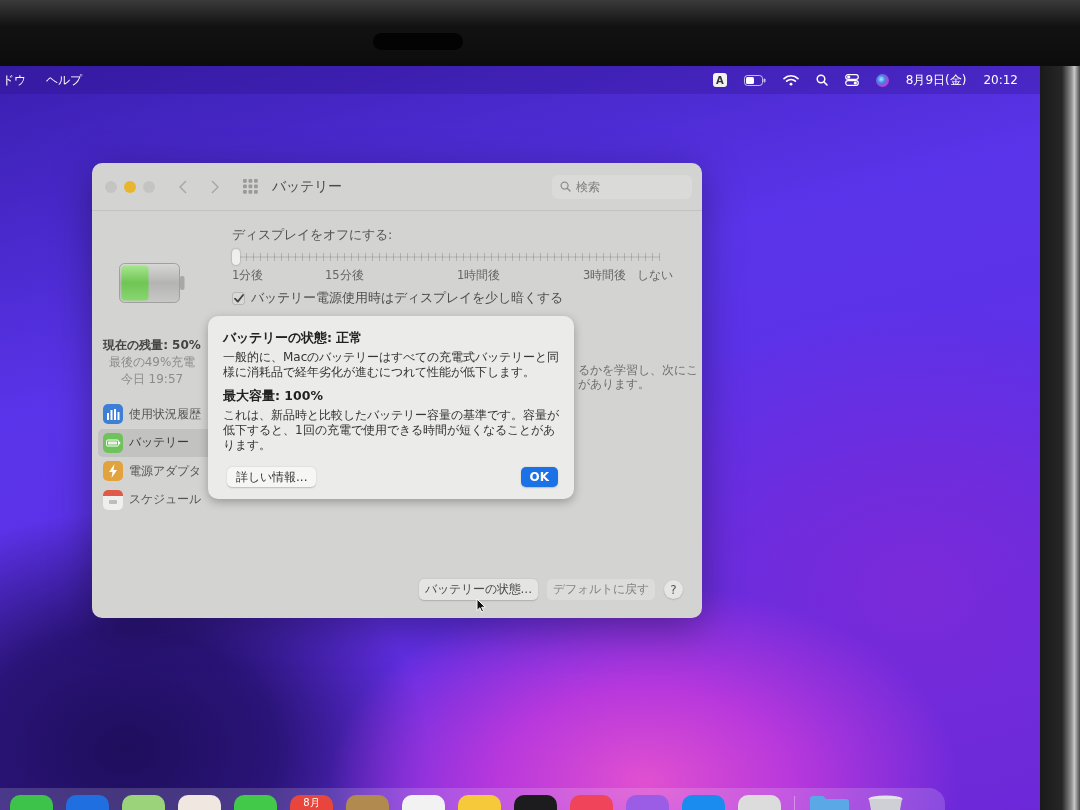 Image resolution: width=1080 pixels, height=810 pixels. I want to click on description-text: があります。, so click(614, 384).